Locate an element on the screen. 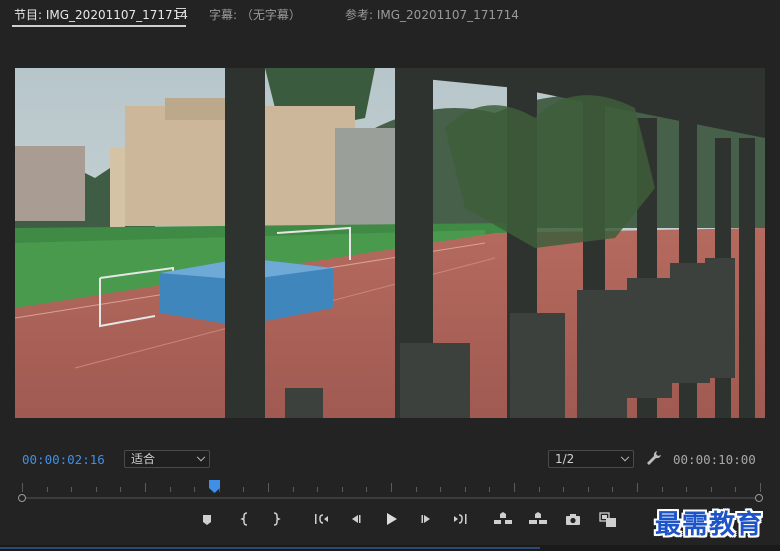 This screenshot has height=551, width=780. current-timecode: 00:00:02:16 is located at coordinates (63, 459).